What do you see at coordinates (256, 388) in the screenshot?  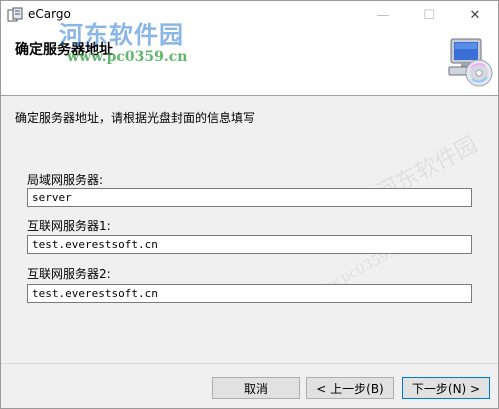 I see `cancel-button: 取消` at bounding box center [256, 388].